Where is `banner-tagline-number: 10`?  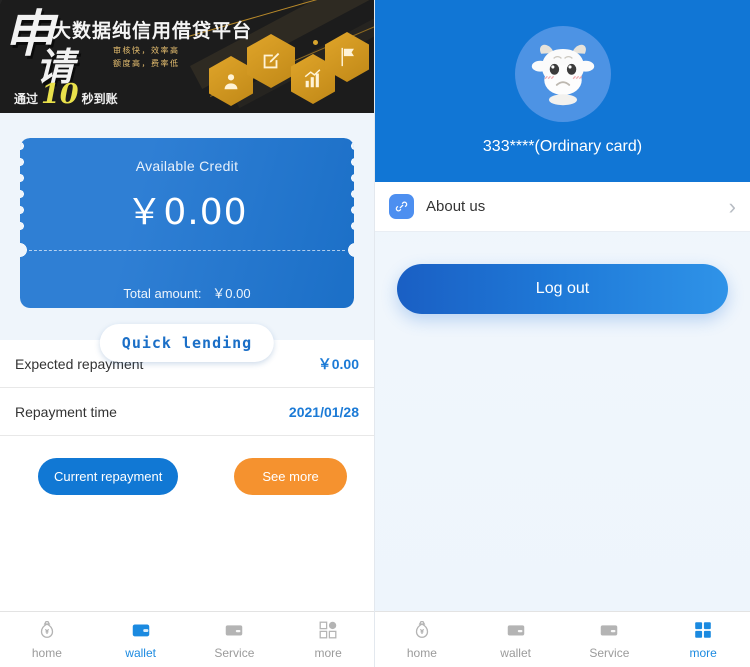
banner-tagline-number: 10 is located at coordinates (60, 94).